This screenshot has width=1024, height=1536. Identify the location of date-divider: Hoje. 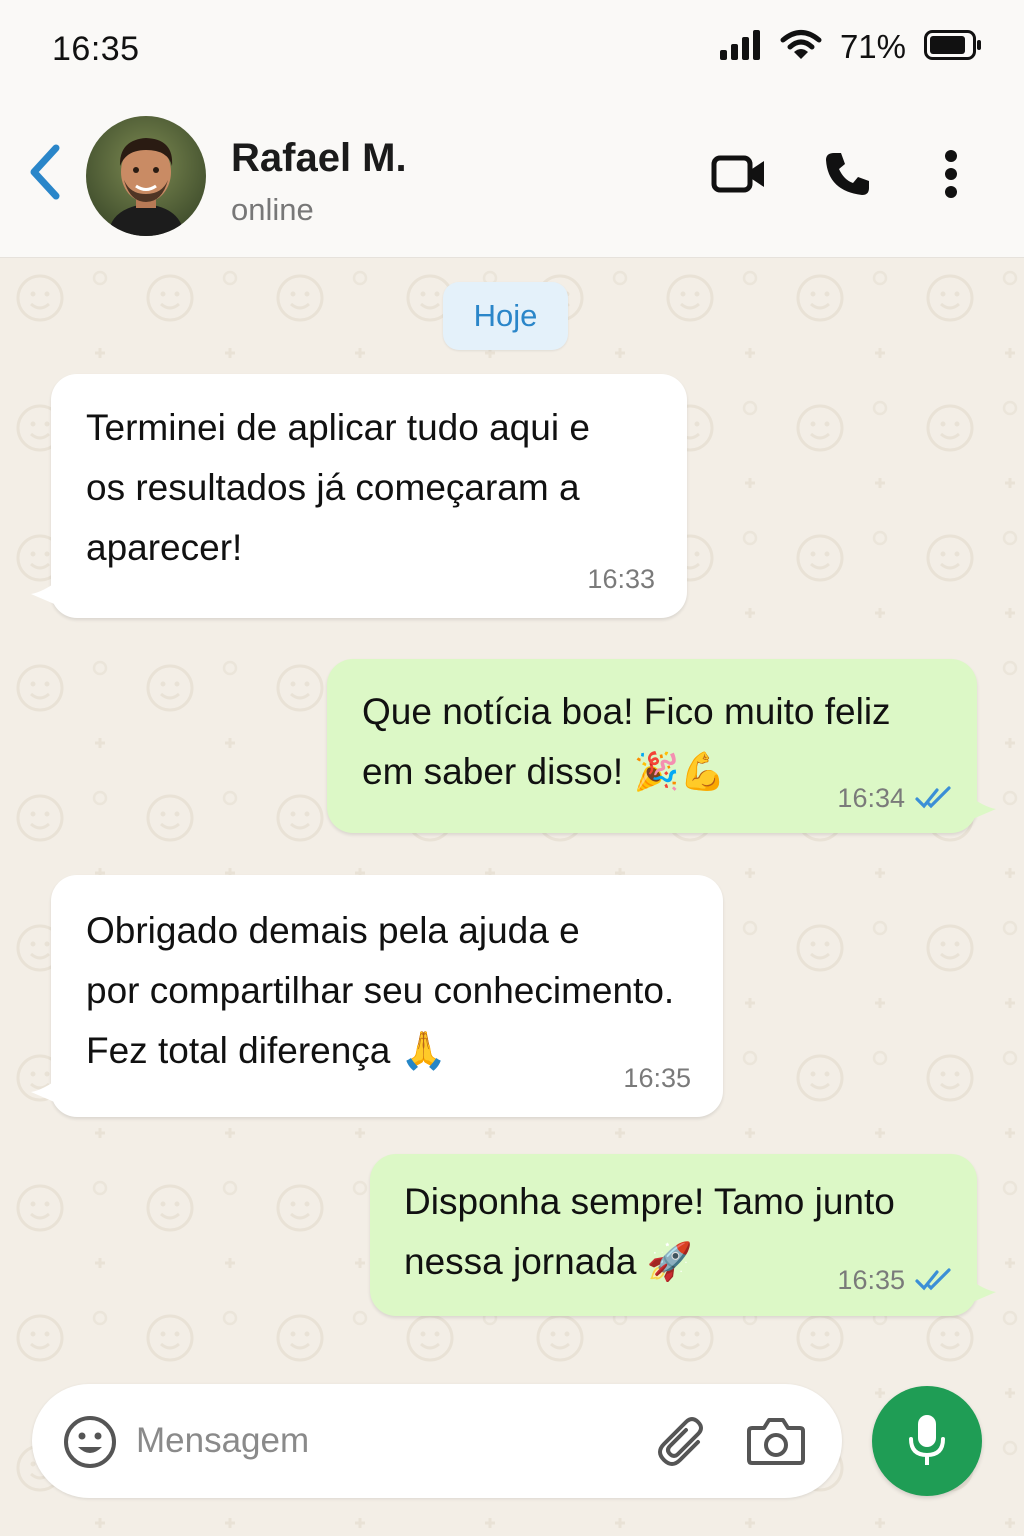
(505, 316).